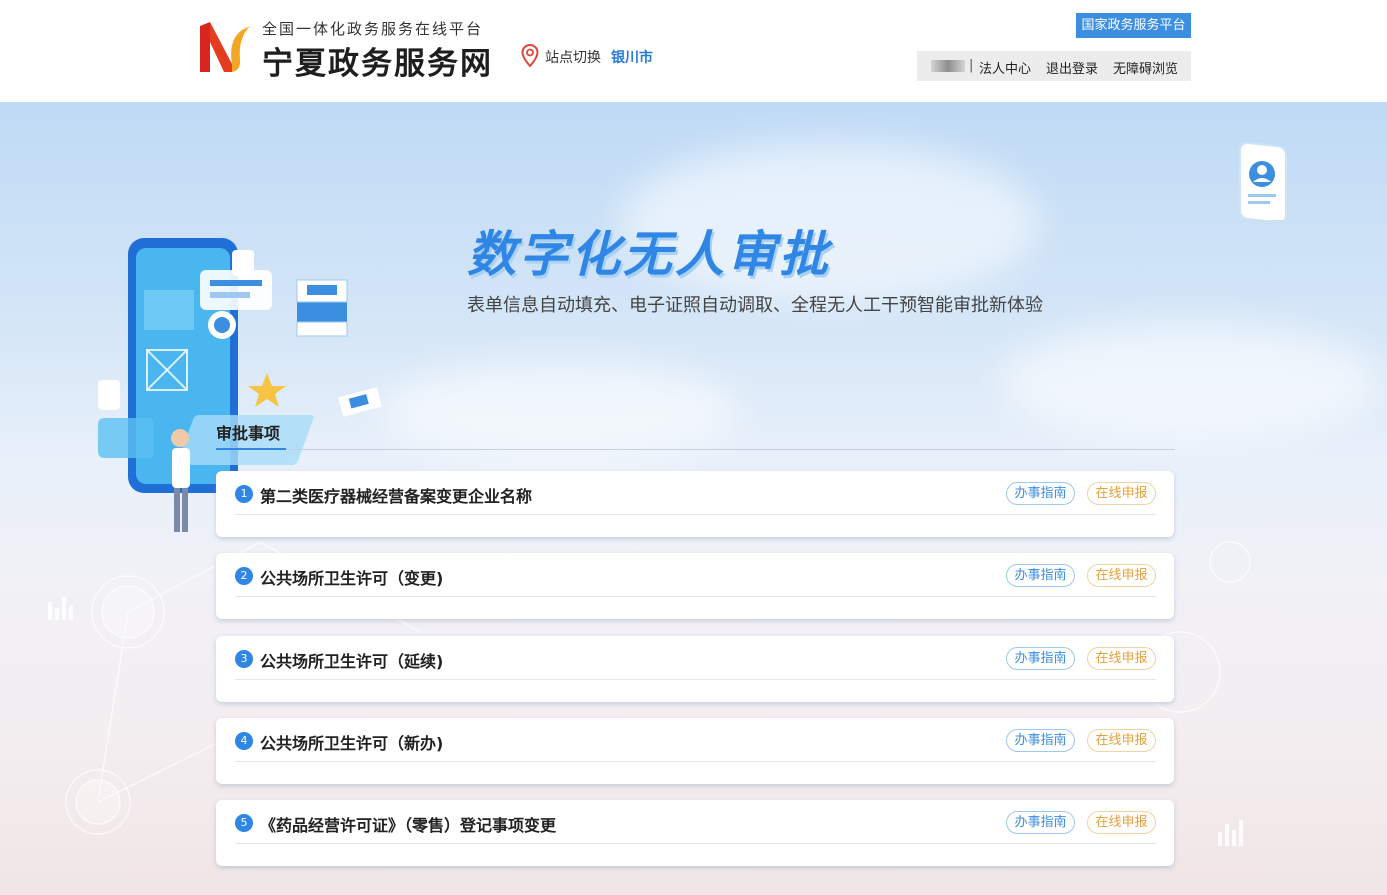 The height and width of the screenshot is (895, 1387). I want to click on item-number-badge: 5, so click(244, 823).